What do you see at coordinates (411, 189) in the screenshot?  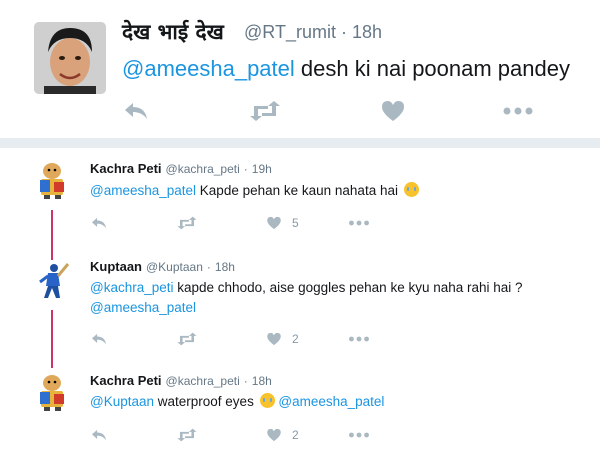 I see `crying-face-icon` at bounding box center [411, 189].